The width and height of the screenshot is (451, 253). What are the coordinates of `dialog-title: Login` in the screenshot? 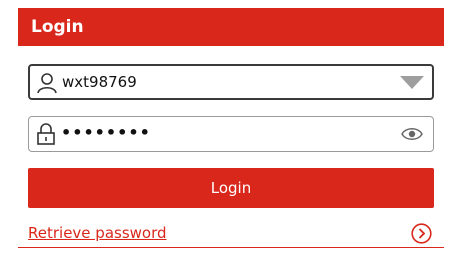 It's located at (231, 27).